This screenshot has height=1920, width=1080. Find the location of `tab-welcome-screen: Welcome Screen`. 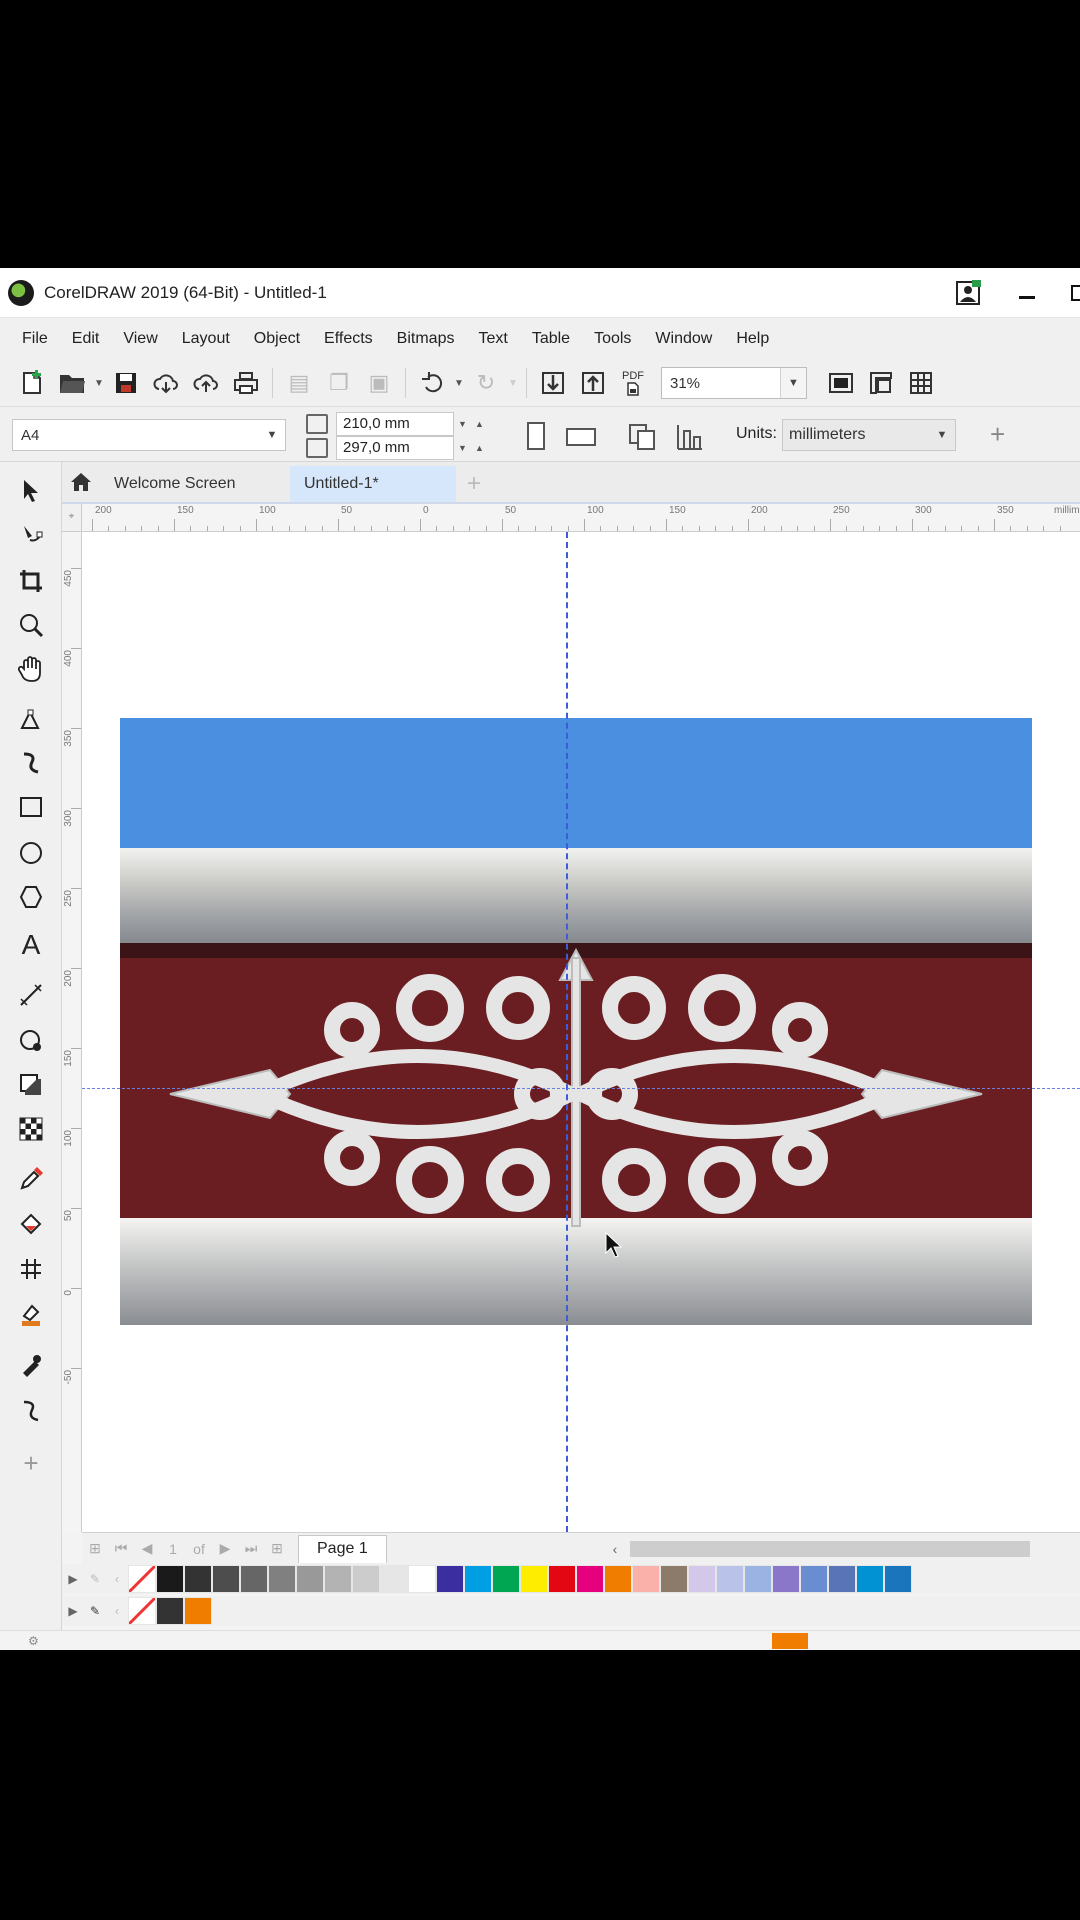

tab-welcome-screen: Welcome Screen is located at coordinates (195, 484).